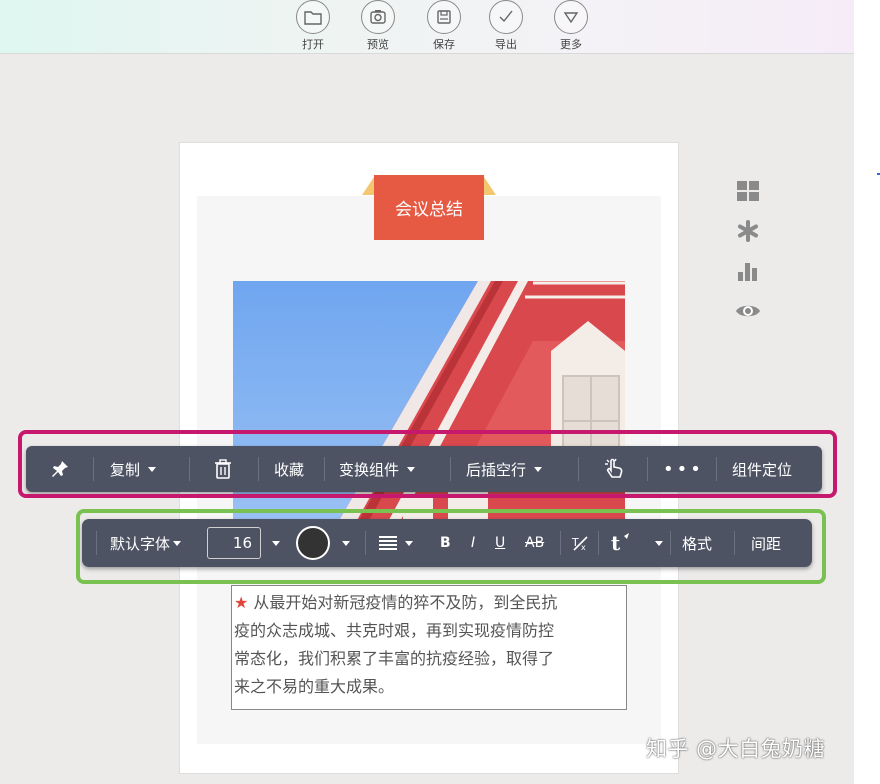 Image resolution: width=880 pixels, height=784 pixels. Describe the element at coordinates (748, 191) in the screenshot. I see `grid-icon` at that location.